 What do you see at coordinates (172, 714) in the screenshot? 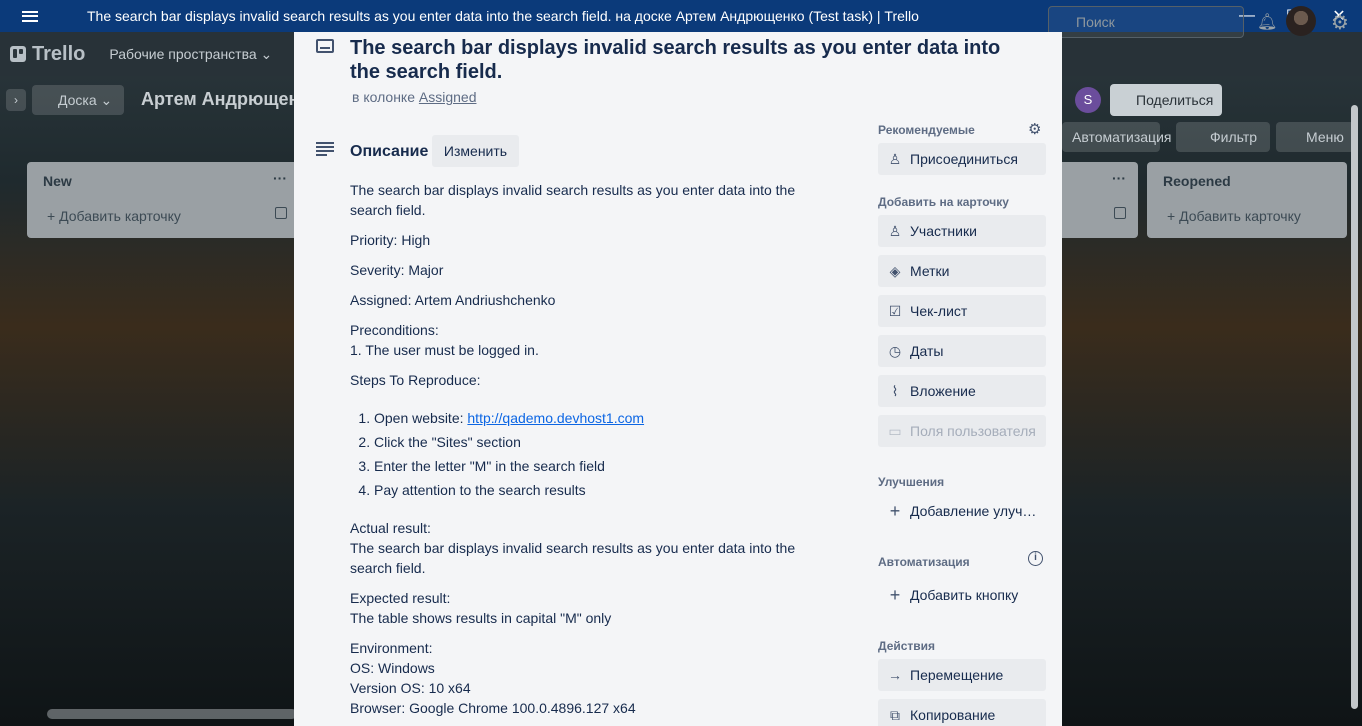
I see `horizontal-scrollbar` at bounding box center [172, 714].